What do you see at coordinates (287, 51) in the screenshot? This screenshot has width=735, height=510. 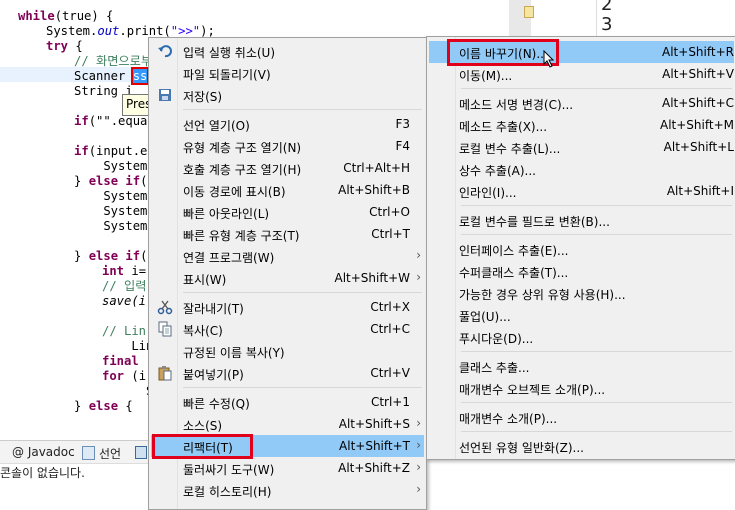 I see `menu-item-0: 입력 실행 취소(U)` at bounding box center [287, 51].